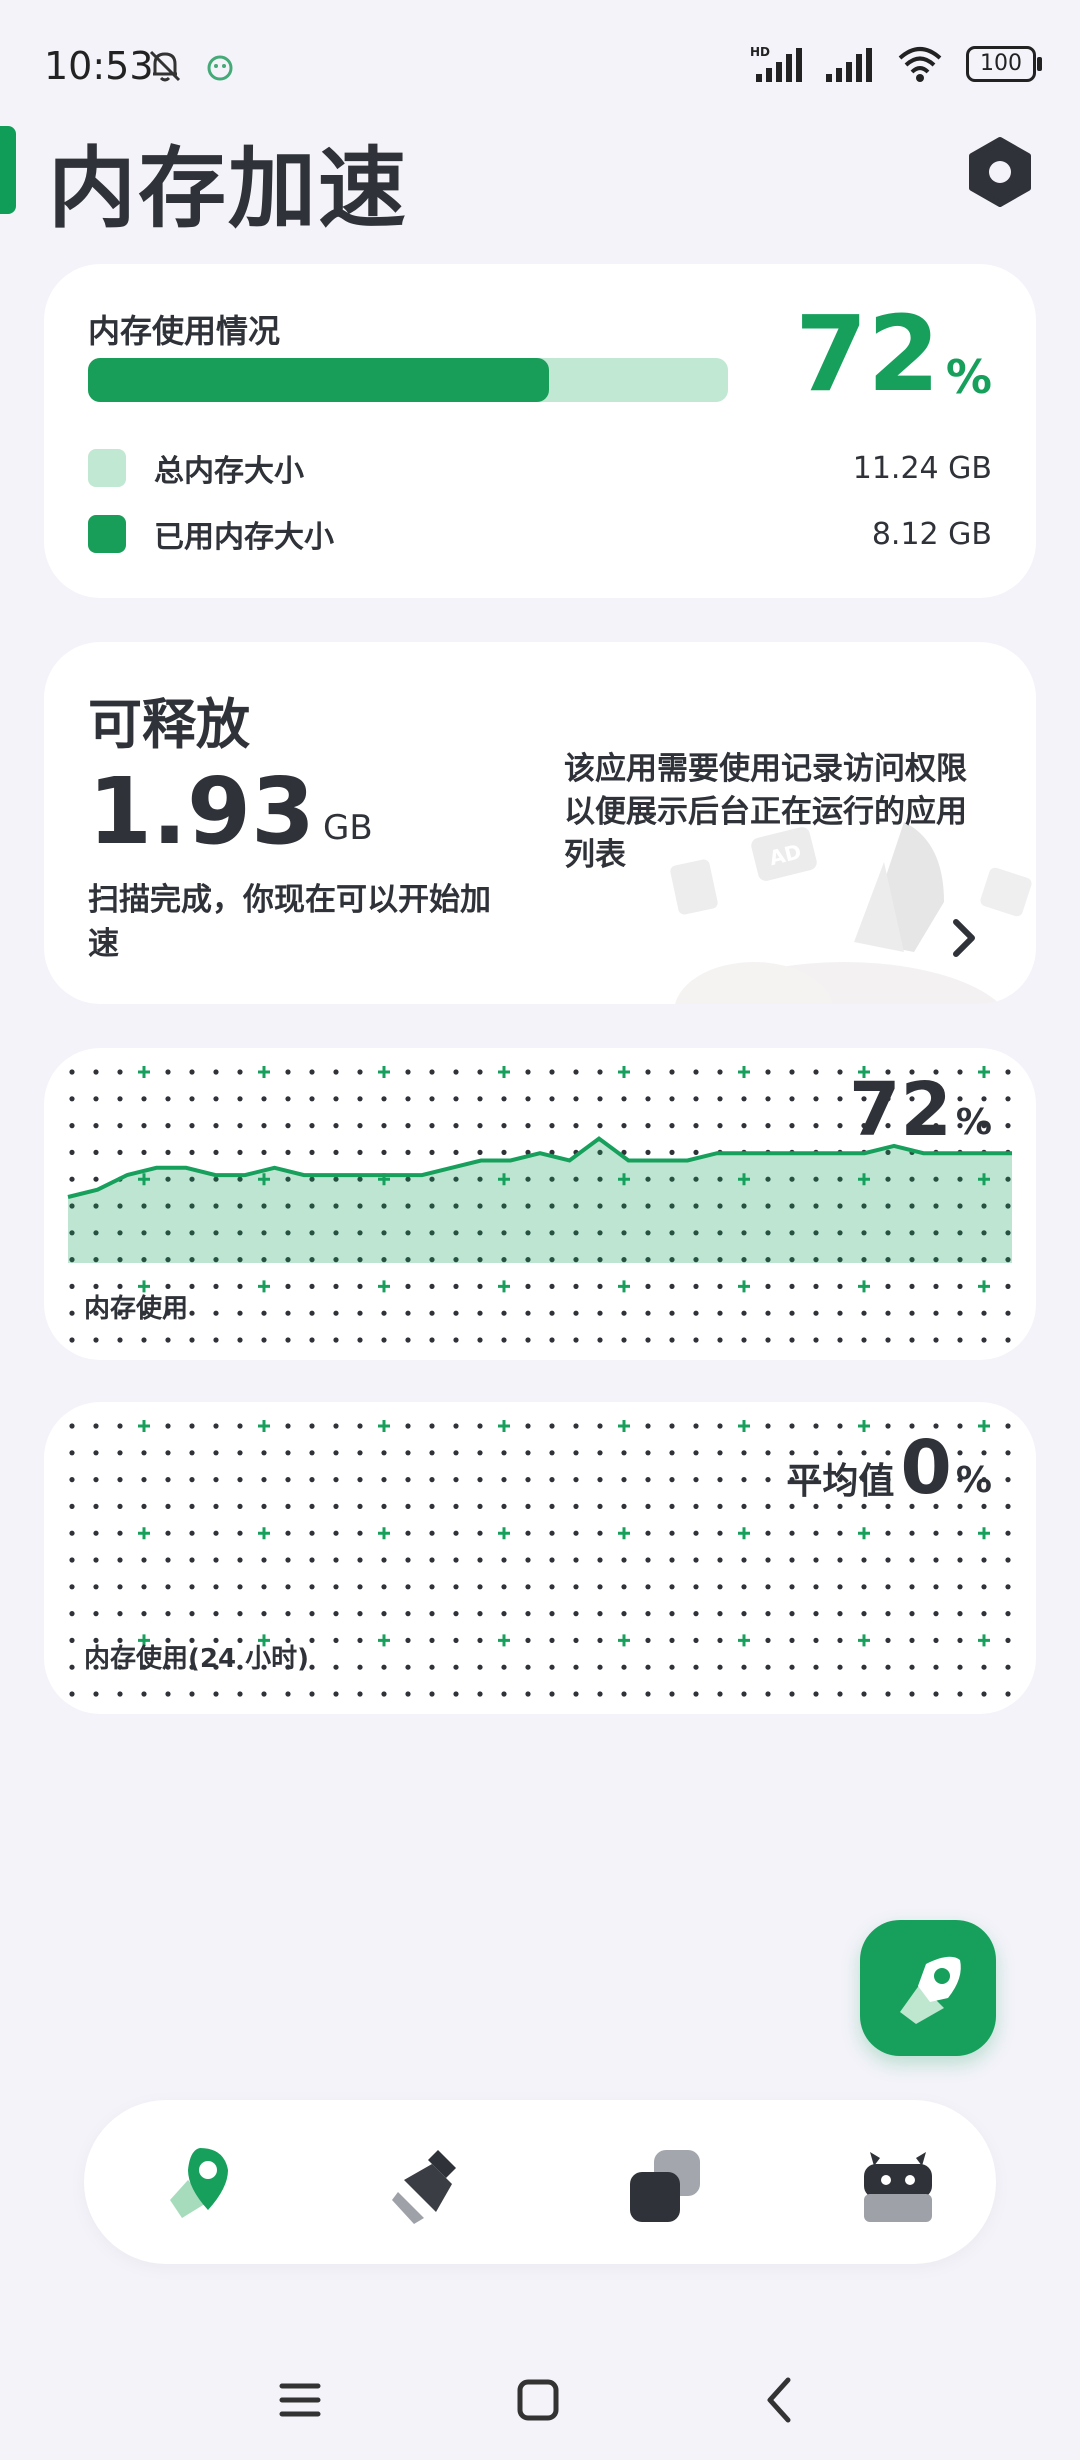  What do you see at coordinates (664, 2184) in the screenshot?
I see `nav-apps-icon` at bounding box center [664, 2184].